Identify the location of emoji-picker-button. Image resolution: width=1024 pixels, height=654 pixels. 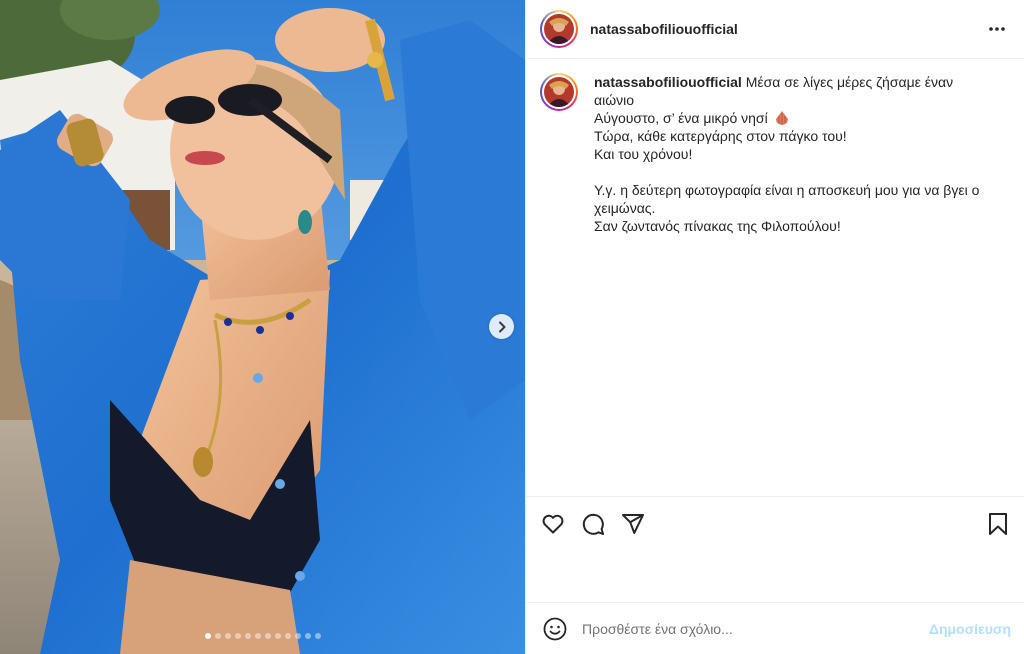
(555, 629).